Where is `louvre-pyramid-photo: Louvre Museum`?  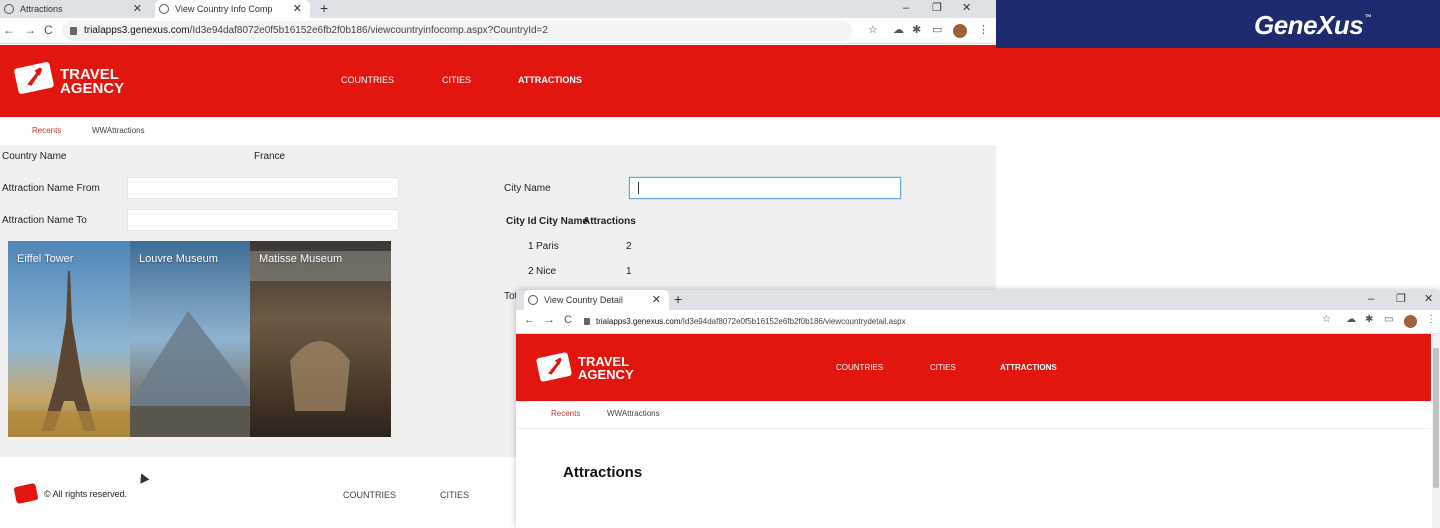 louvre-pyramid-photo: Louvre Museum is located at coordinates (190, 339).